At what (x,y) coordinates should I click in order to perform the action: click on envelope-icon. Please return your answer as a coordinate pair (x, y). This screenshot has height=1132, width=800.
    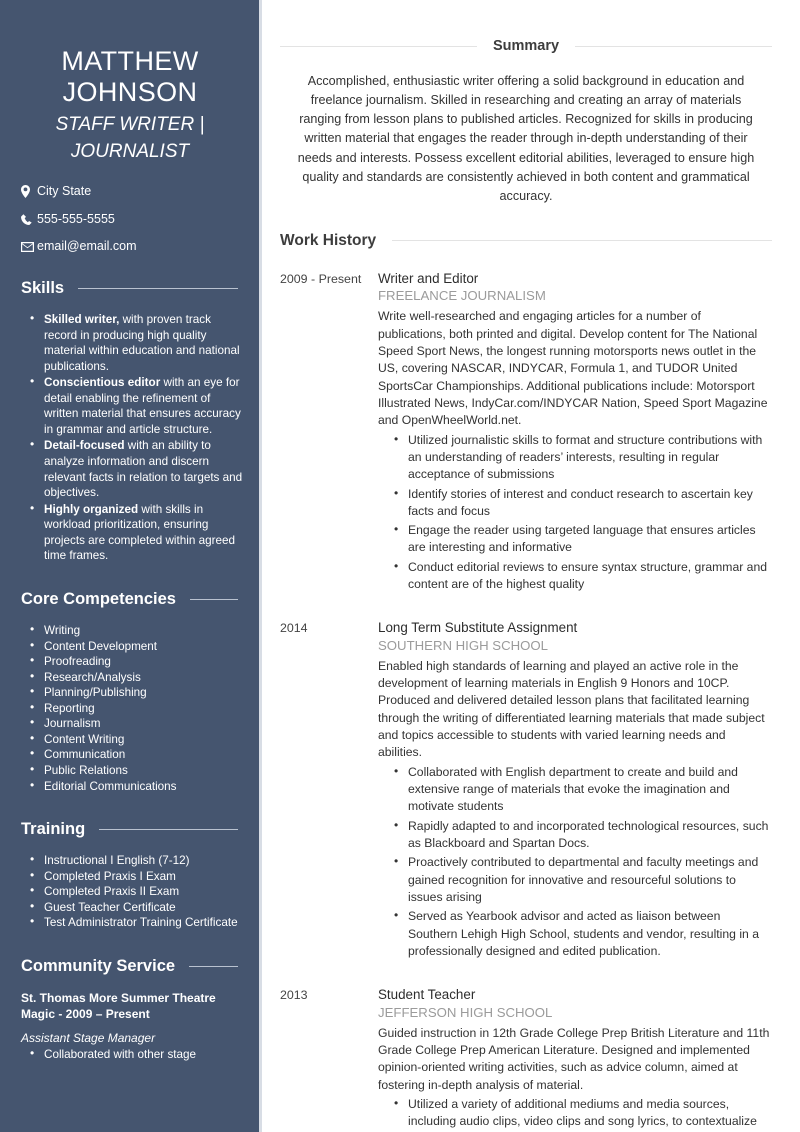
    Looking at the image, I should click on (29, 246).